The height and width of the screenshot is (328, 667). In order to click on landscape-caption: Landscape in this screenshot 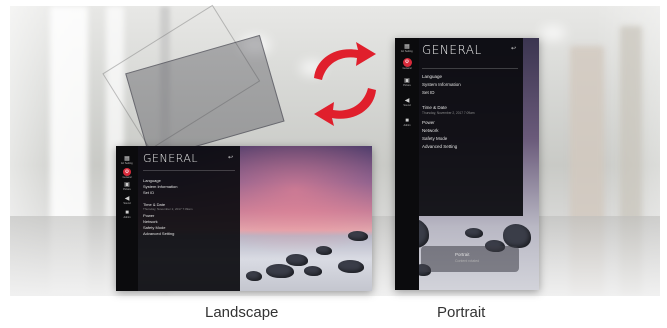, I will do `click(242, 312)`.